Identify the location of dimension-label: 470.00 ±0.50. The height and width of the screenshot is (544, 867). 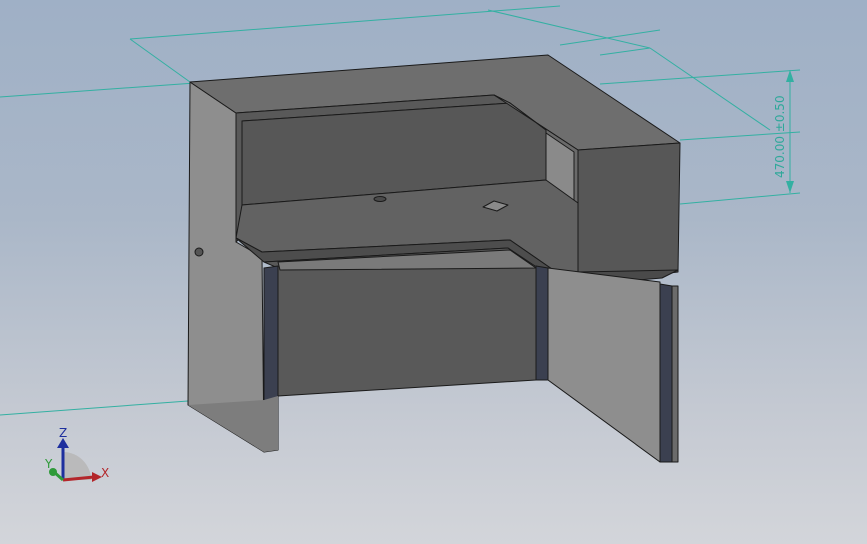
(780, 136).